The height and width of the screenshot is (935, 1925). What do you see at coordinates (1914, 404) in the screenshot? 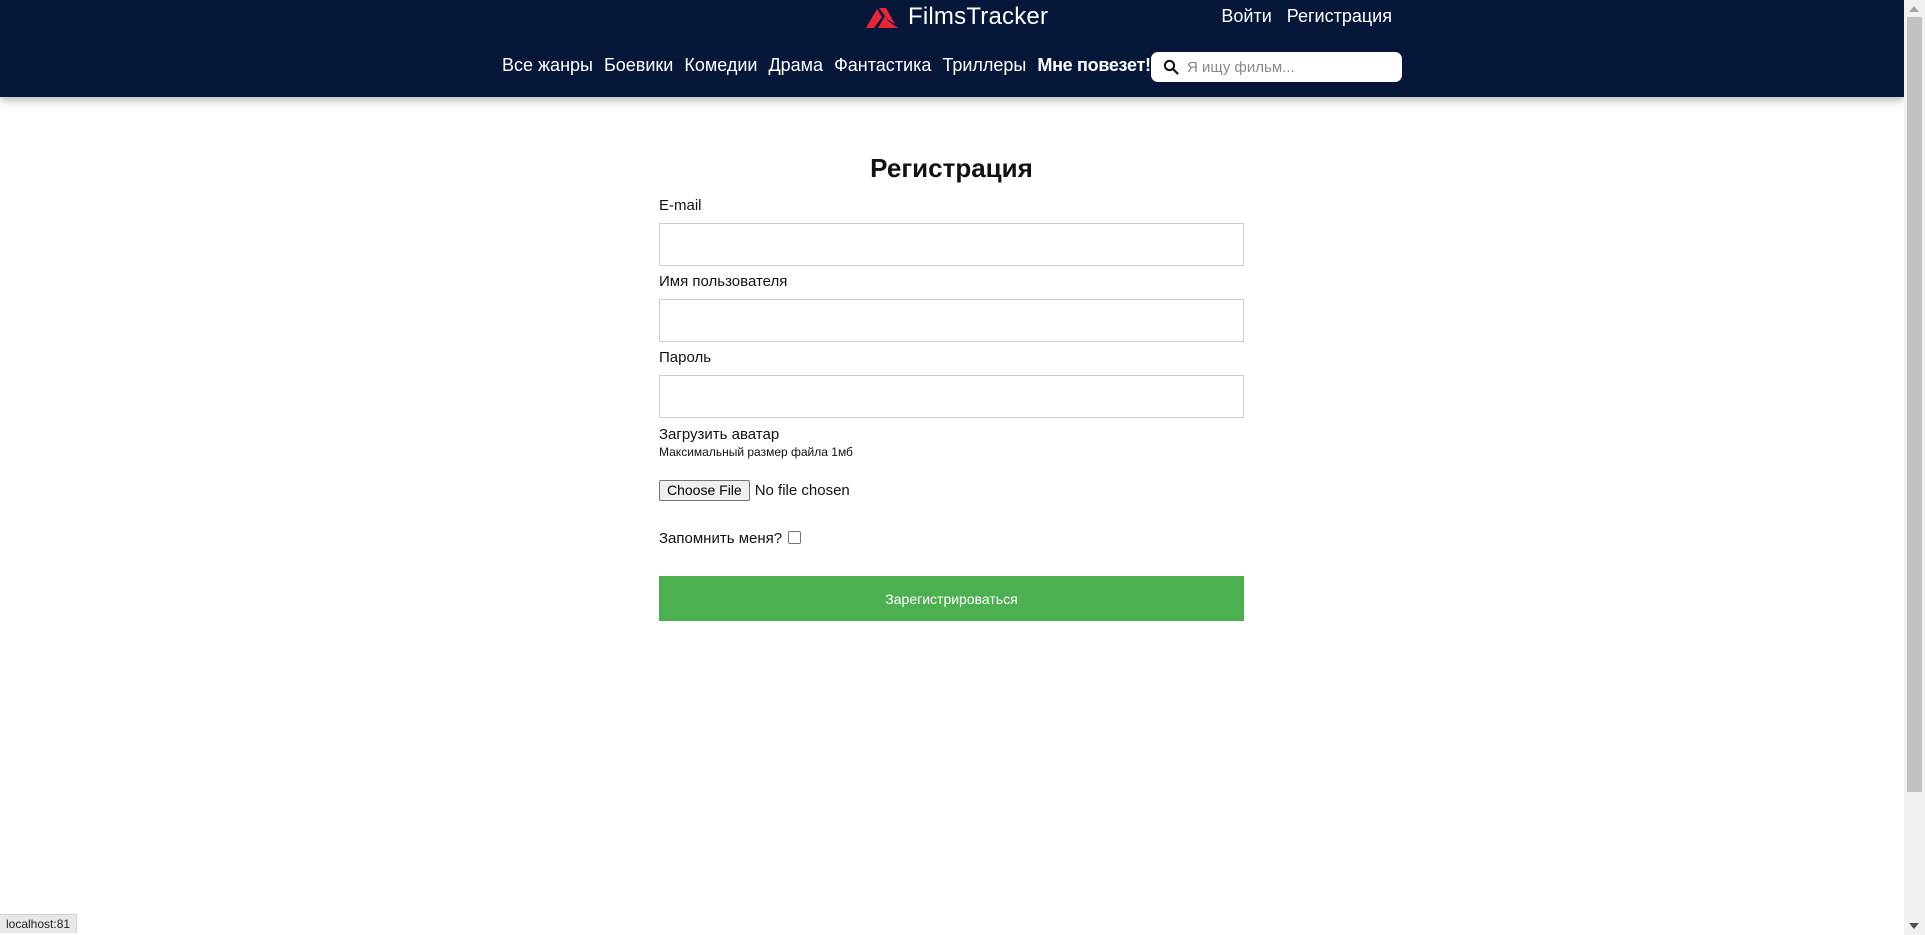
I see `scroll-thumb` at bounding box center [1914, 404].